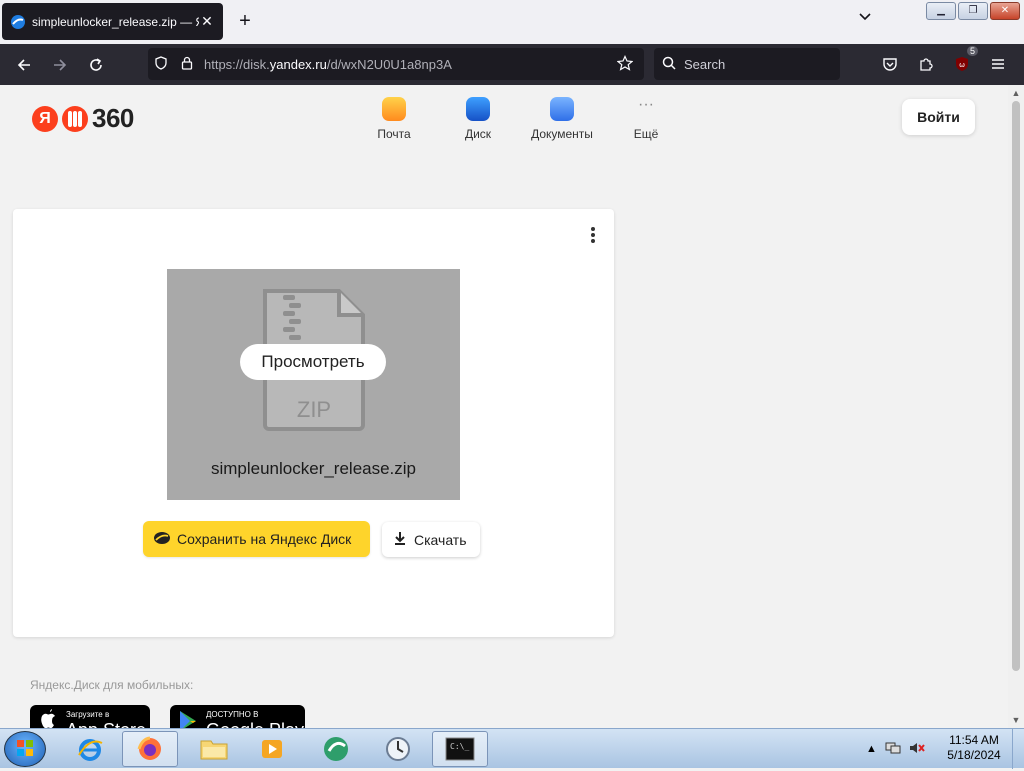  What do you see at coordinates (187, 64) in the screenshot?
I see `lock-icon` at bounding box center [187, 64].